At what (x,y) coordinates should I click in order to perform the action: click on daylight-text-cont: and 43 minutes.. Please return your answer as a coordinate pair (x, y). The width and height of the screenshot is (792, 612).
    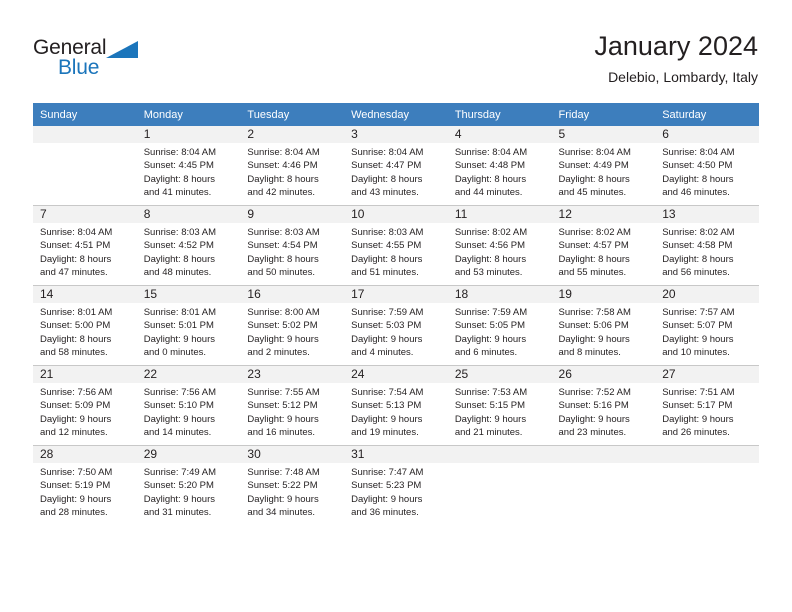
    Looking at the image, I should click on (385, 193).